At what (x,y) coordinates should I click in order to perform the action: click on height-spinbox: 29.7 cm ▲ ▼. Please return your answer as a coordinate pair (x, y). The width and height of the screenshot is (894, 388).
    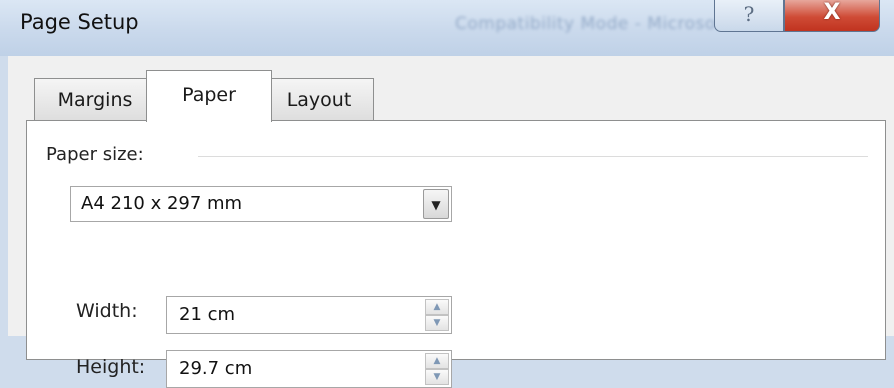
    Looking at the image, I should click on (309, 369).